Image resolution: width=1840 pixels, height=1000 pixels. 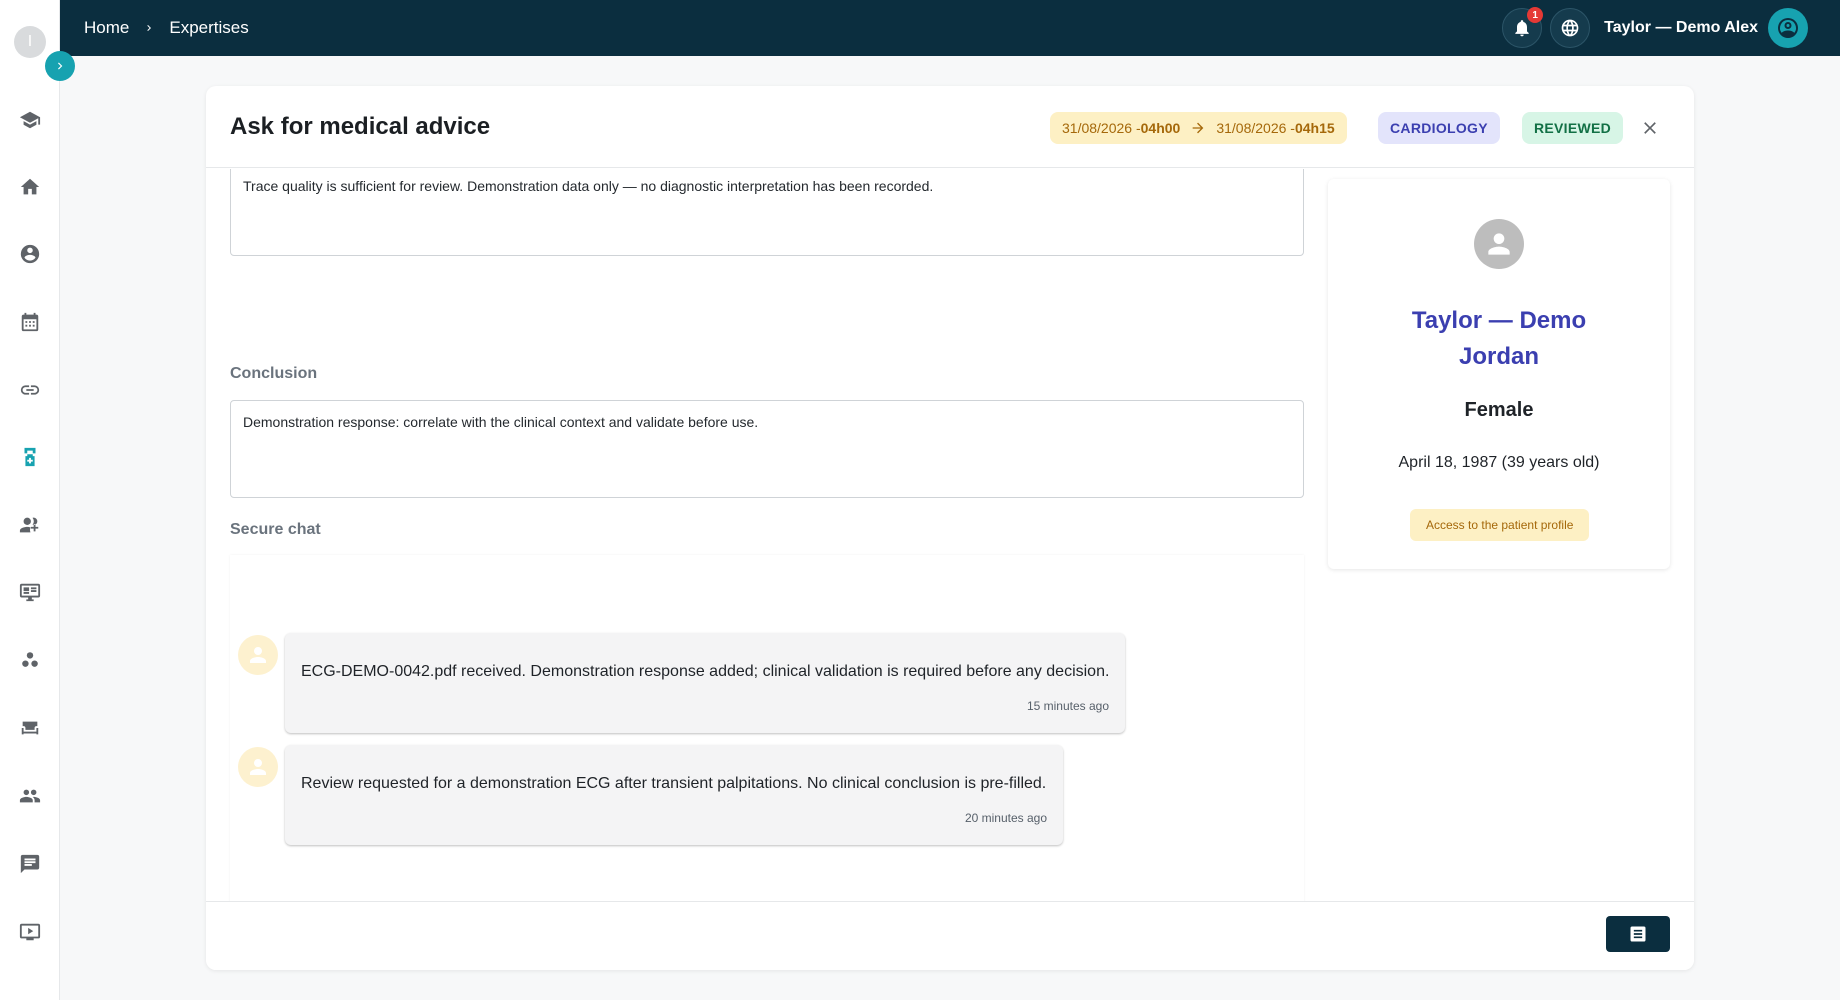 I want to click on calendar-icon, so click(x=30, y=322).